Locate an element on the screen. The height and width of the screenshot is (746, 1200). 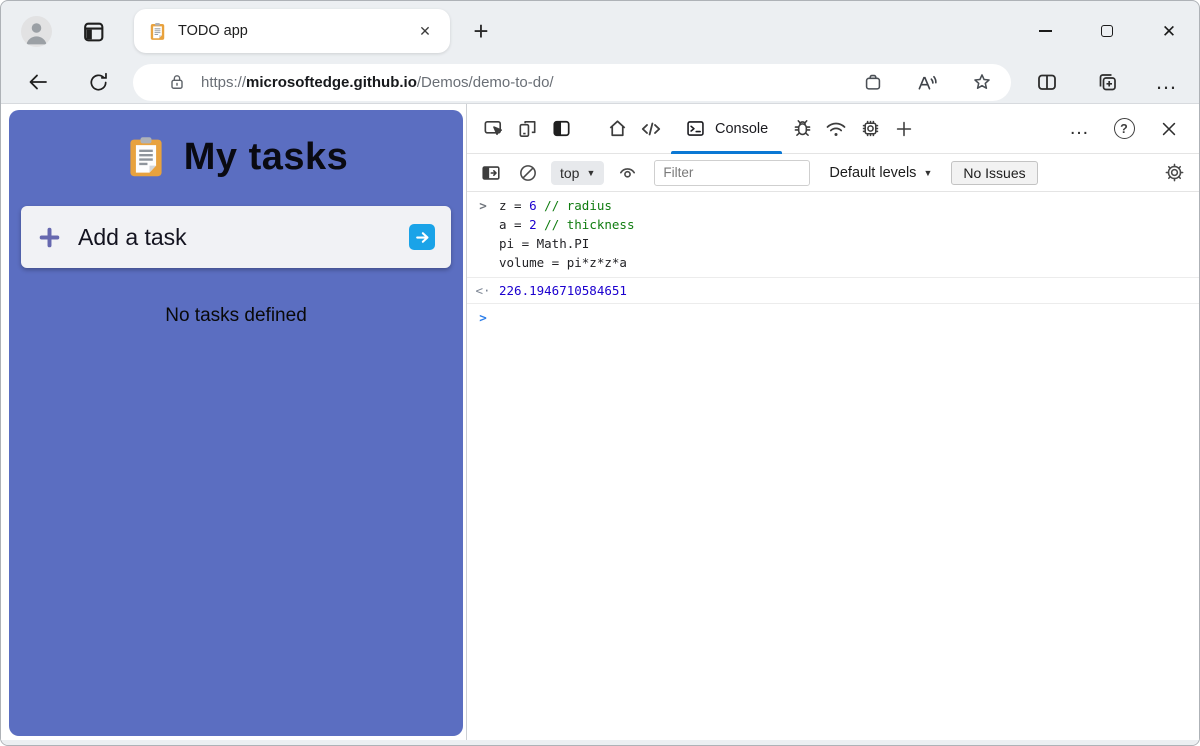
command-chevron: > is located at coordinates (483, 205).